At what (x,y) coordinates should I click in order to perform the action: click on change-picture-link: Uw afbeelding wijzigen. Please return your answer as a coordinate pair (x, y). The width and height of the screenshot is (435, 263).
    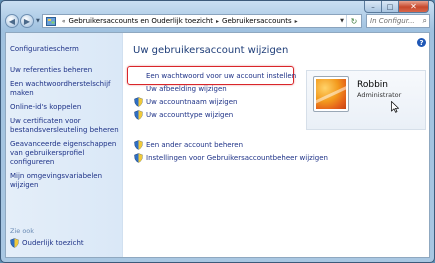
    Looking at the image, I should click on (186, 89).